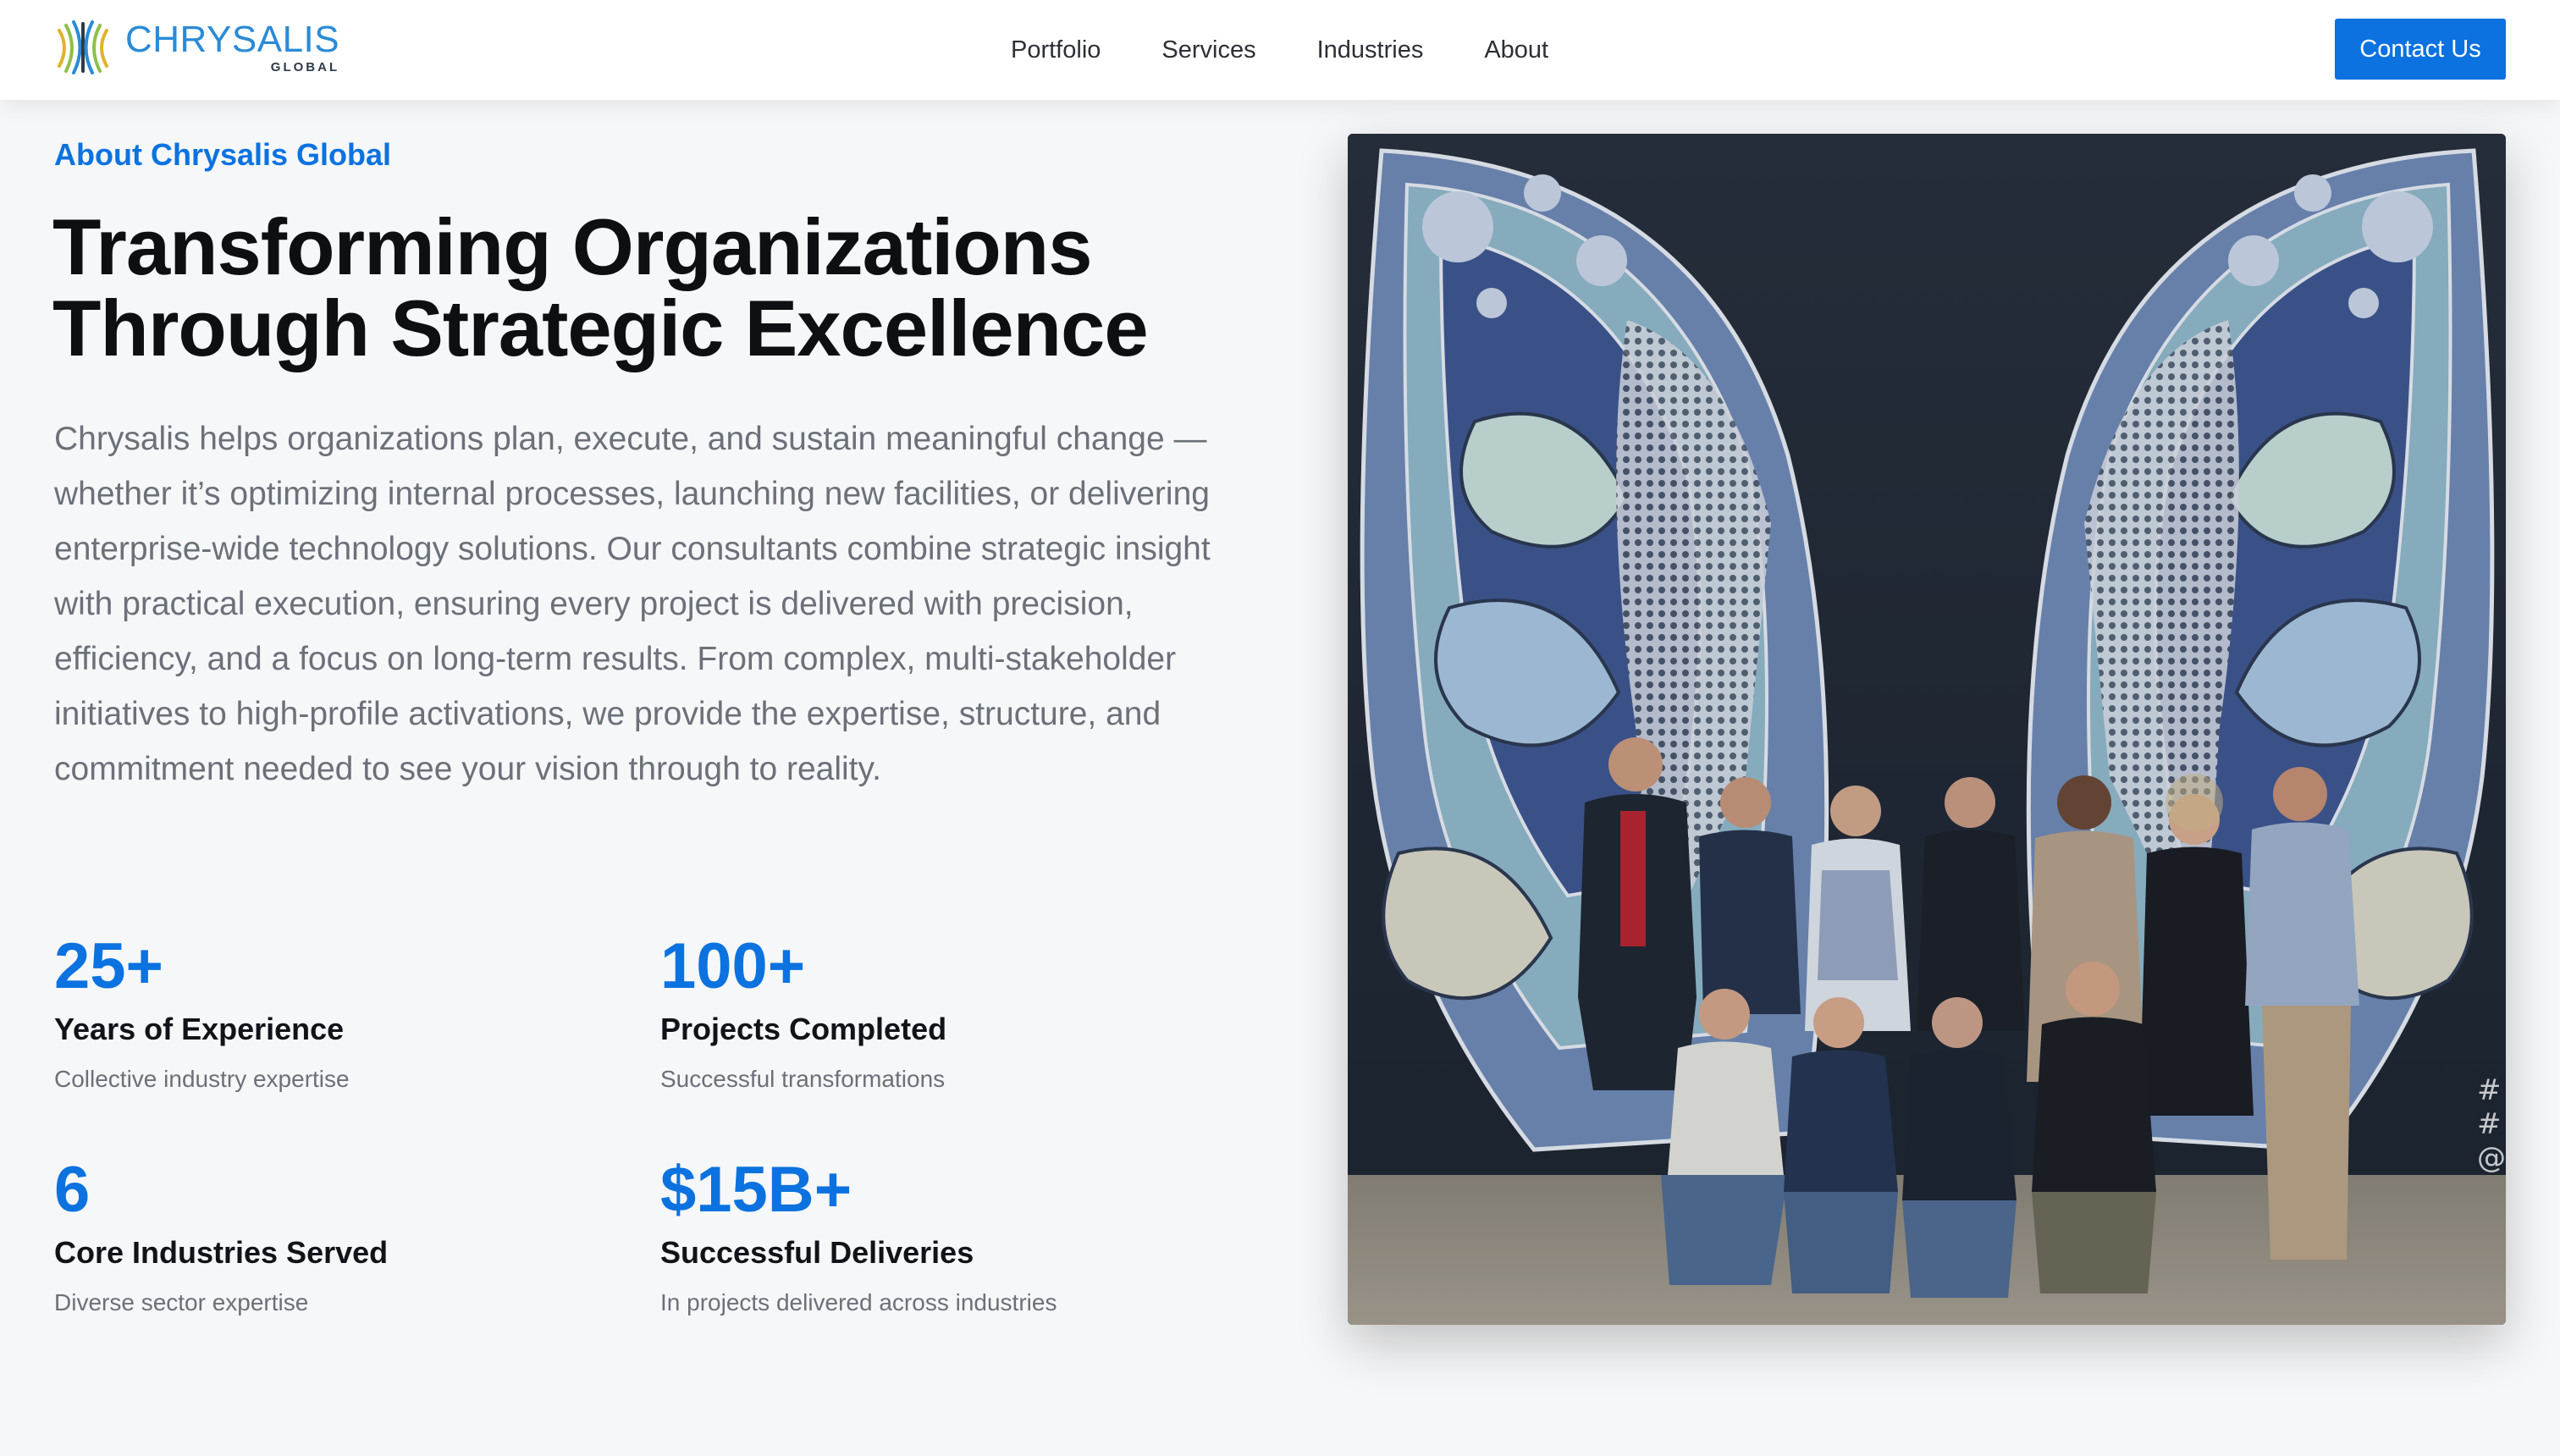  Describe the element at coordinates (305, 67) in the screenshot. I see `brand-sub: GLOBAL` at that location.